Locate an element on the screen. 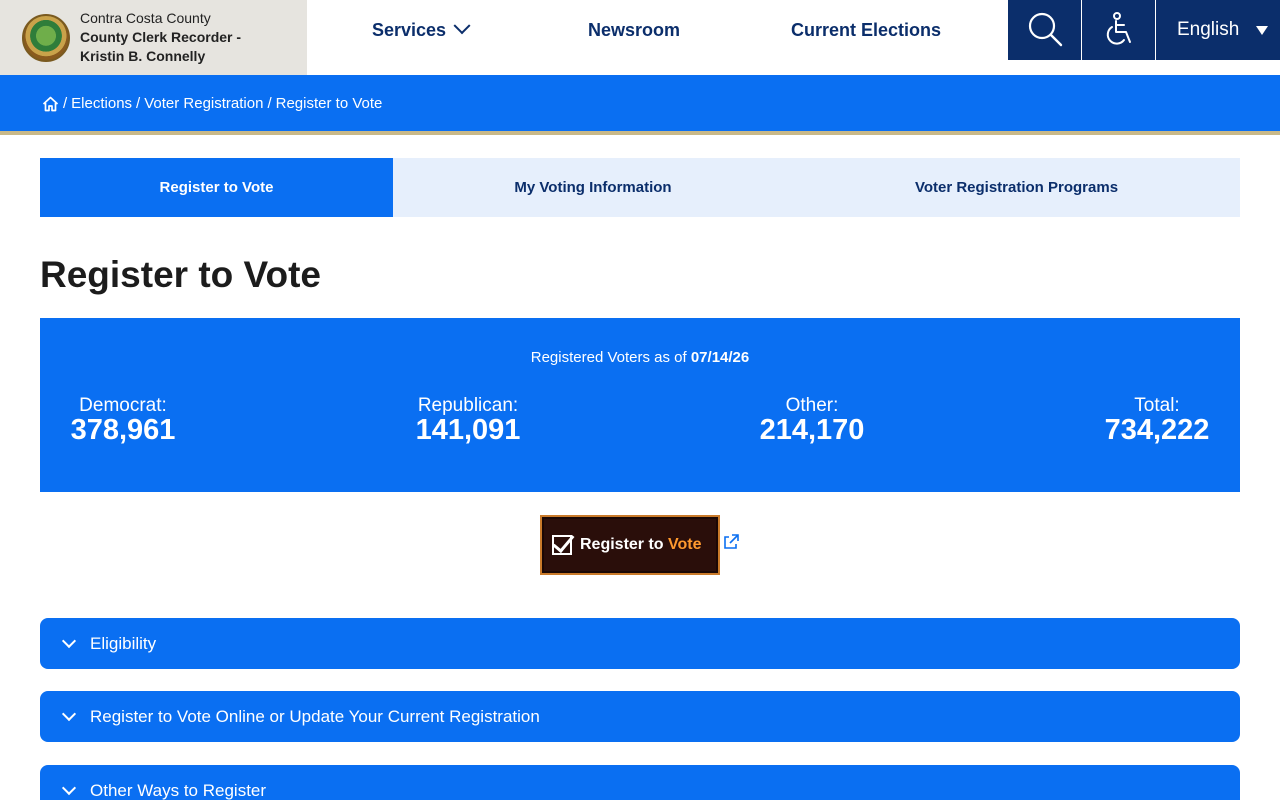 Image resolution: width=1280 pixels, height=800 pixels. breadcrumb-voter-registration: Voter Registration is located at coordinates (203, 103).